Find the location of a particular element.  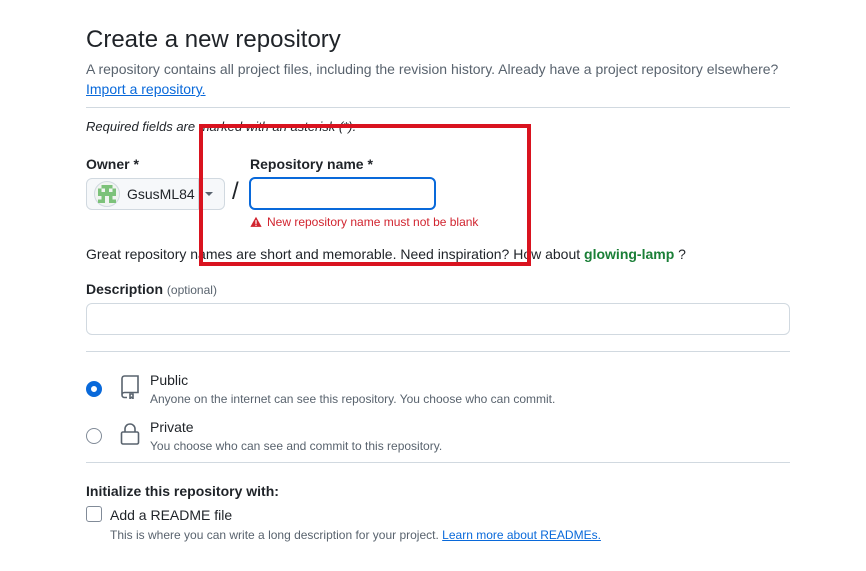

repo-icon is located at coordinates (130, 389).